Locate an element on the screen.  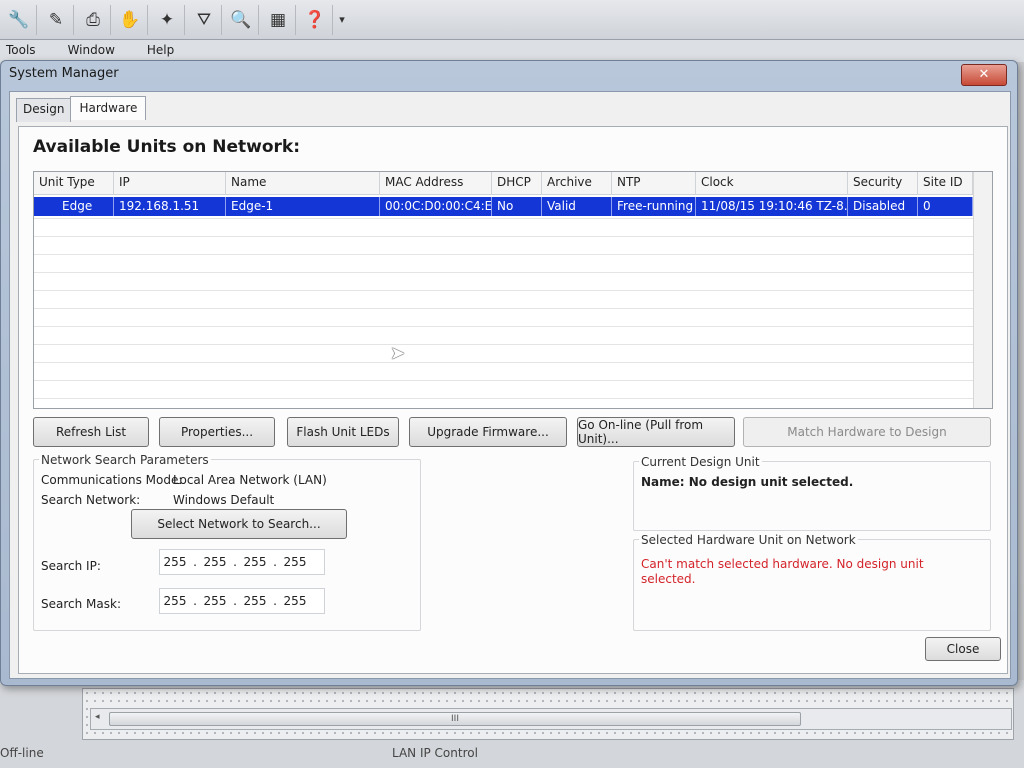
cell-archive: Valid is located at coordinates (577, 206).